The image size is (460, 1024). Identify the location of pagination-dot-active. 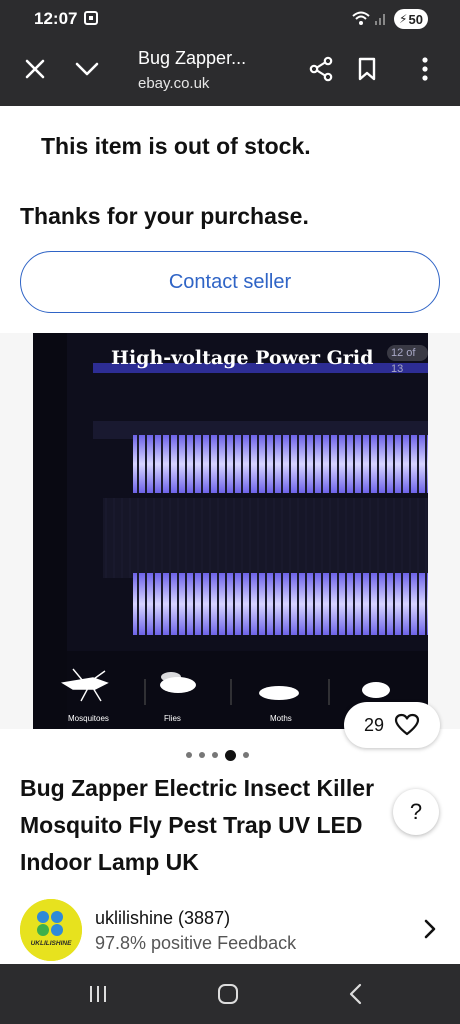
(230, 755).